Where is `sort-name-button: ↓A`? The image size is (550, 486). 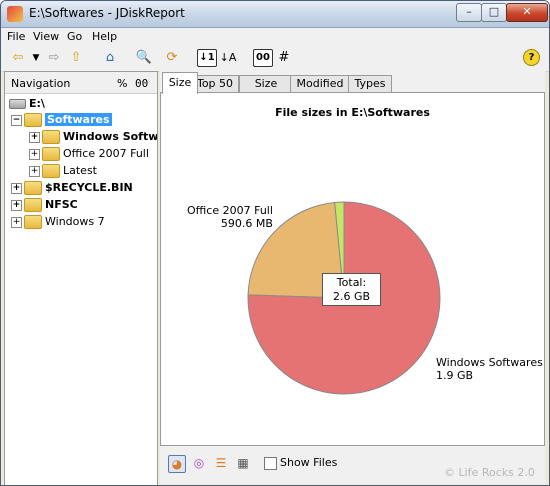
sort-name-button: ↓A is located at coordinates (228, 58).